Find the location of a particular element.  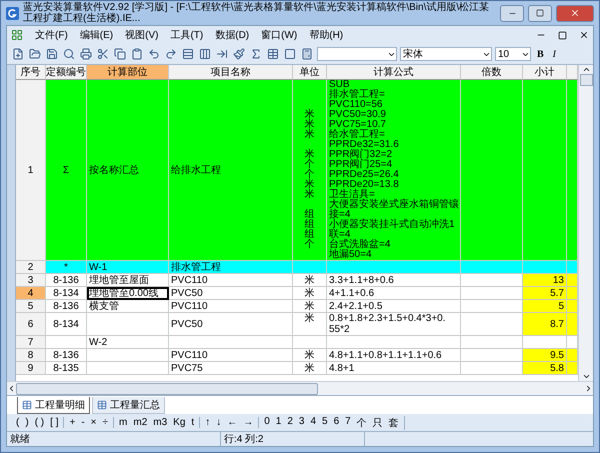

symbol-button: m3 is located at coordinates (160, 422).